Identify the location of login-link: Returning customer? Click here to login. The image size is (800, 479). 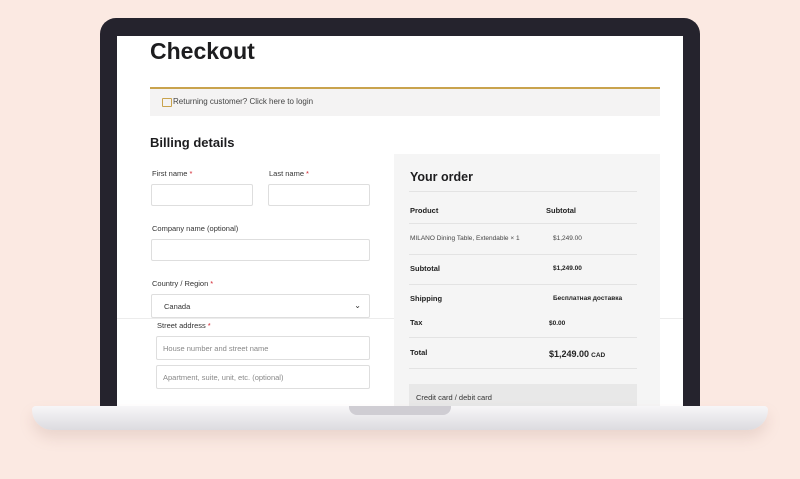
(243, 101).